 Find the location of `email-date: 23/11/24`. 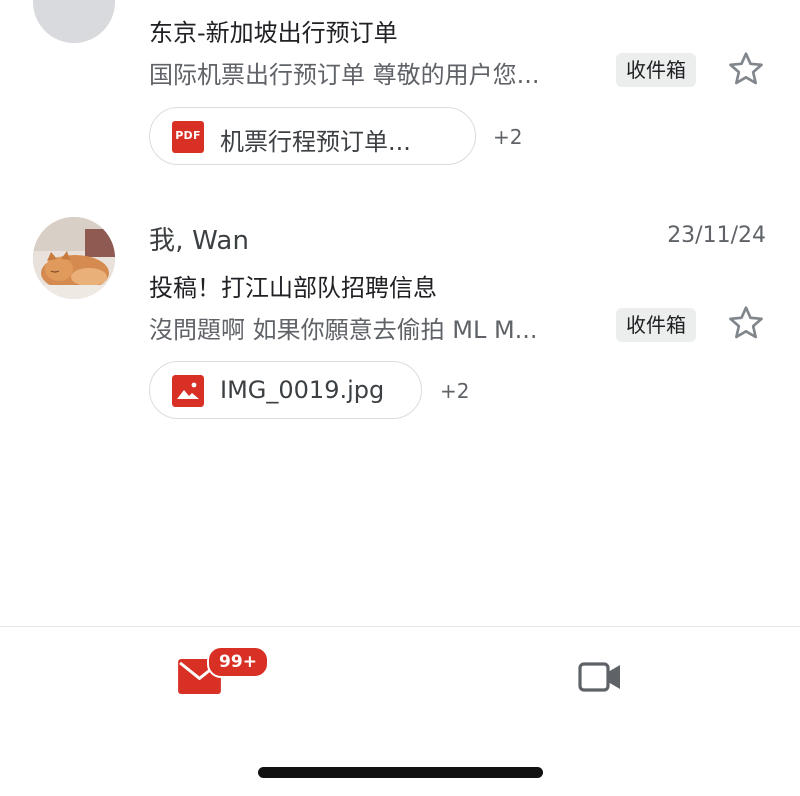

email-date: 23/11/24 is located at coordinates (716, 235).